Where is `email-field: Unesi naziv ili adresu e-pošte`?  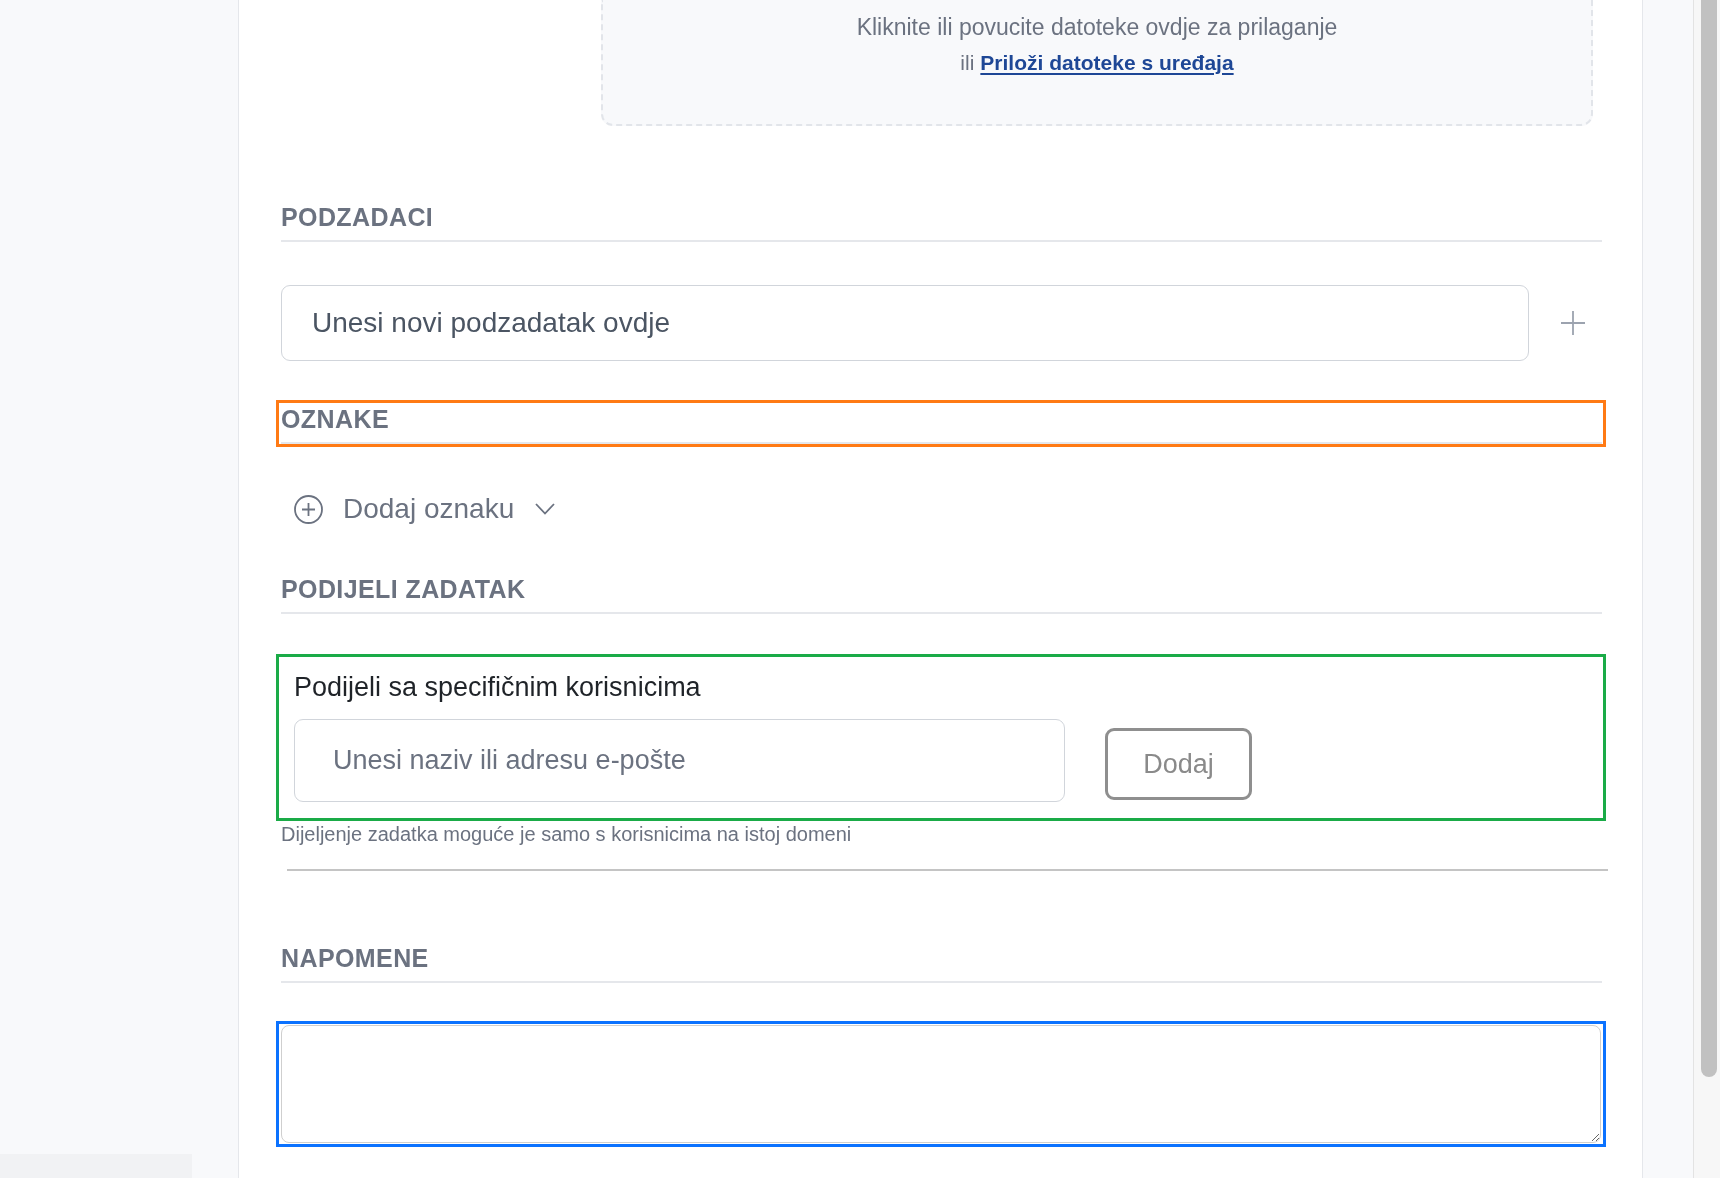
email-field: Unesi naziv ili adresu e-pošte is located at coordinates (679, 760).